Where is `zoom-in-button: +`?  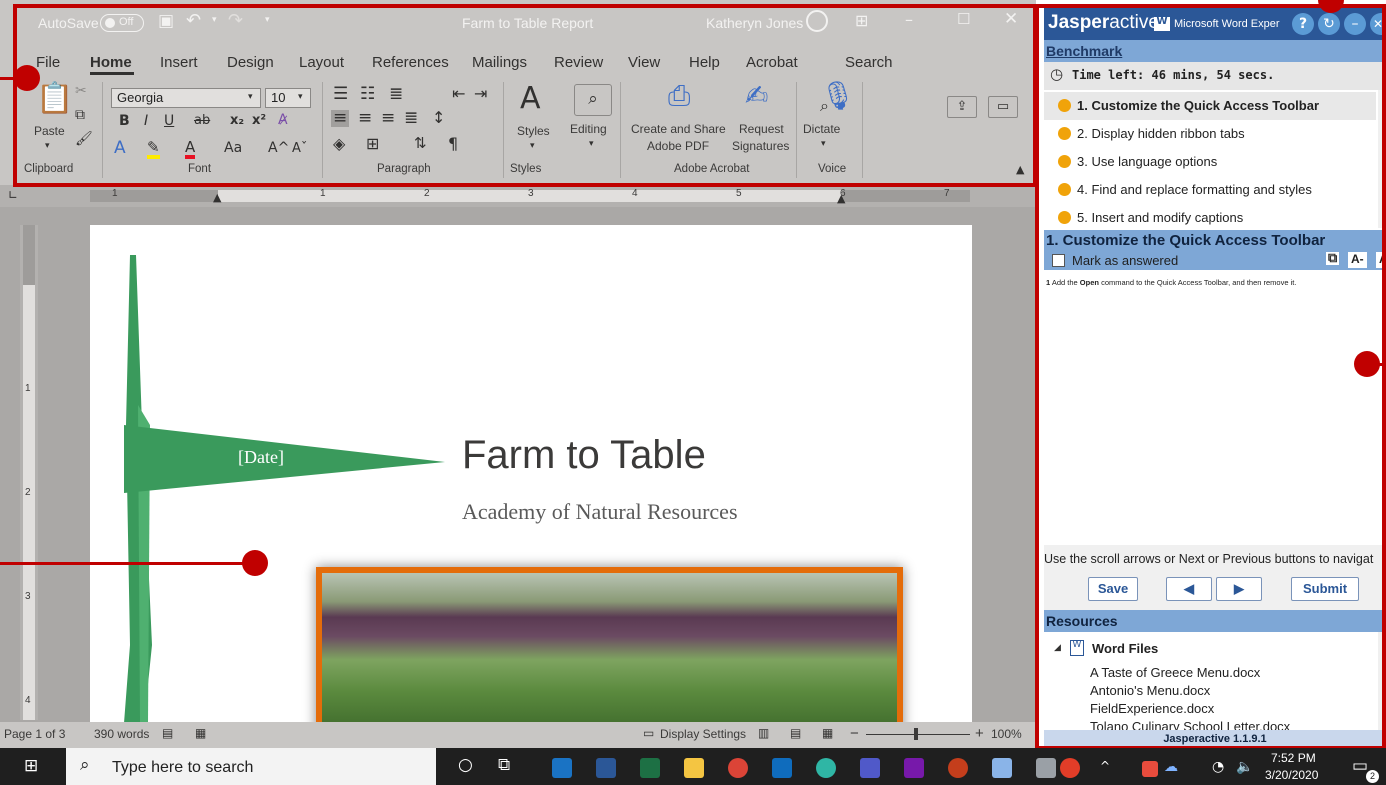
zoom-in-button: + is located at coordinates (979, 733).